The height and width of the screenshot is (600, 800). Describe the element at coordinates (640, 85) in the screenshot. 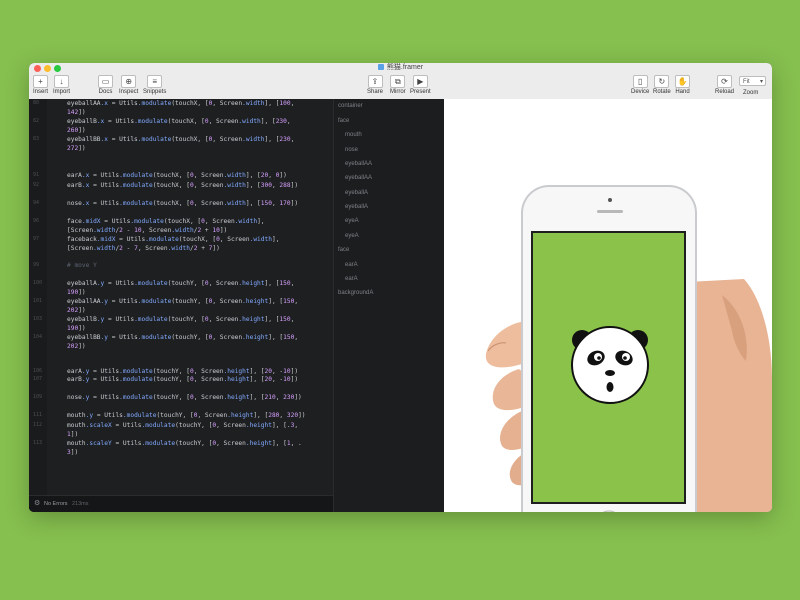

I see `device-button: ▯ Device` at that location.